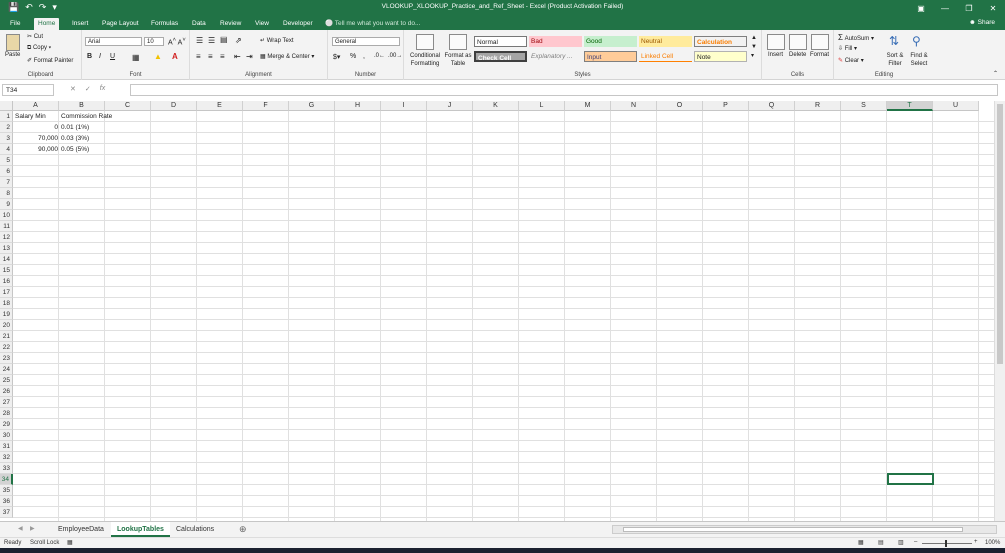 The image size is (1005, 553). I want to click on new-sheet-icon: ⊕, so click(243, 529).